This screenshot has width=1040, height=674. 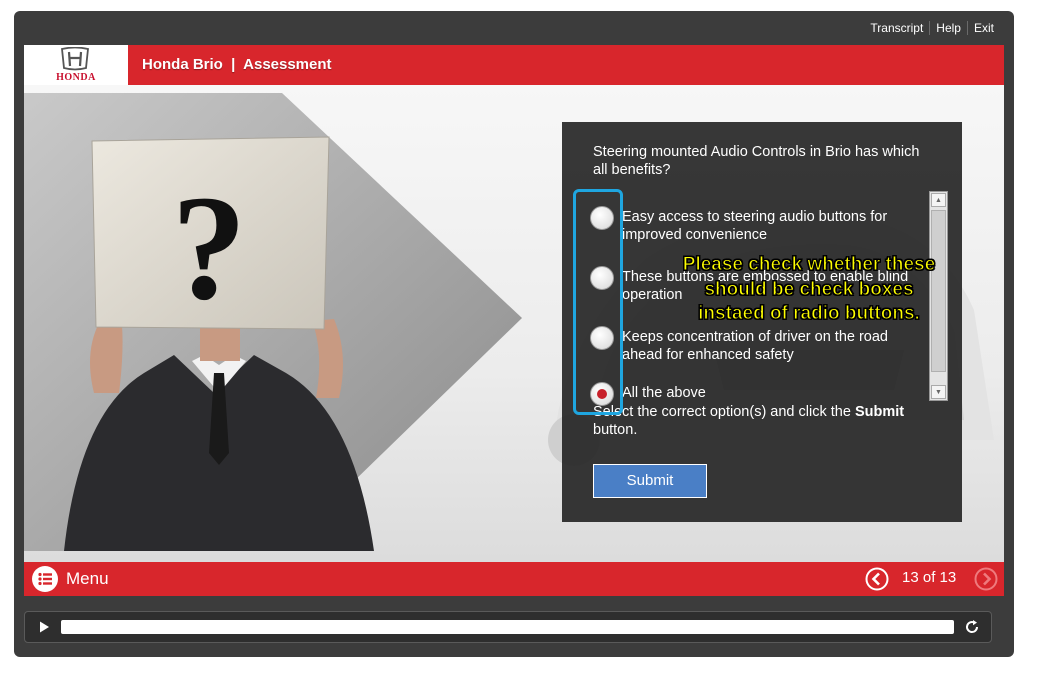 What do you see at coordinates (75, 59) in the screenshot?
I see `honda-emblem-icon` at bounding box center [75, 59].